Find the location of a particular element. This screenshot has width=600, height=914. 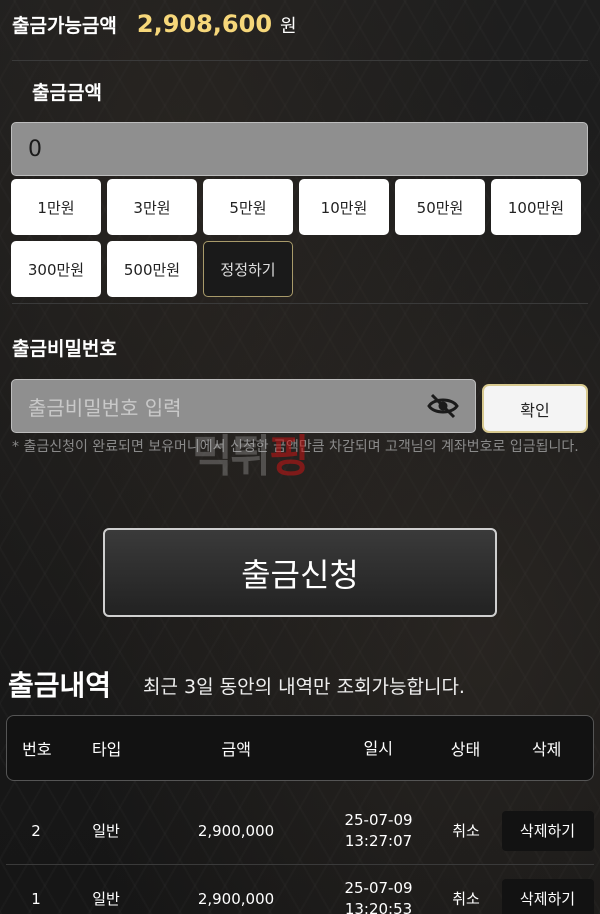

password-section-title: 출금비밀번호 is located at coordinates (64, 349).